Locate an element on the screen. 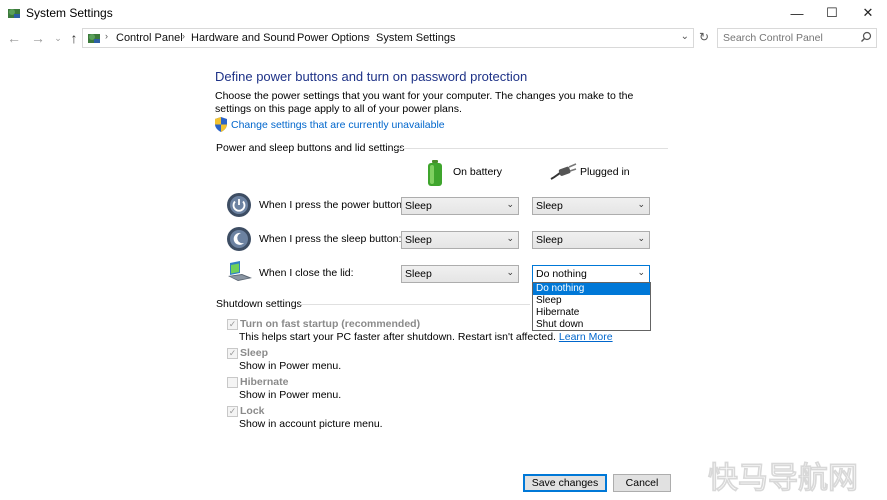 The height and width of the screenshot is (500, 887). recent-locations-button: ⌄ is located at coordinates (58, 38).